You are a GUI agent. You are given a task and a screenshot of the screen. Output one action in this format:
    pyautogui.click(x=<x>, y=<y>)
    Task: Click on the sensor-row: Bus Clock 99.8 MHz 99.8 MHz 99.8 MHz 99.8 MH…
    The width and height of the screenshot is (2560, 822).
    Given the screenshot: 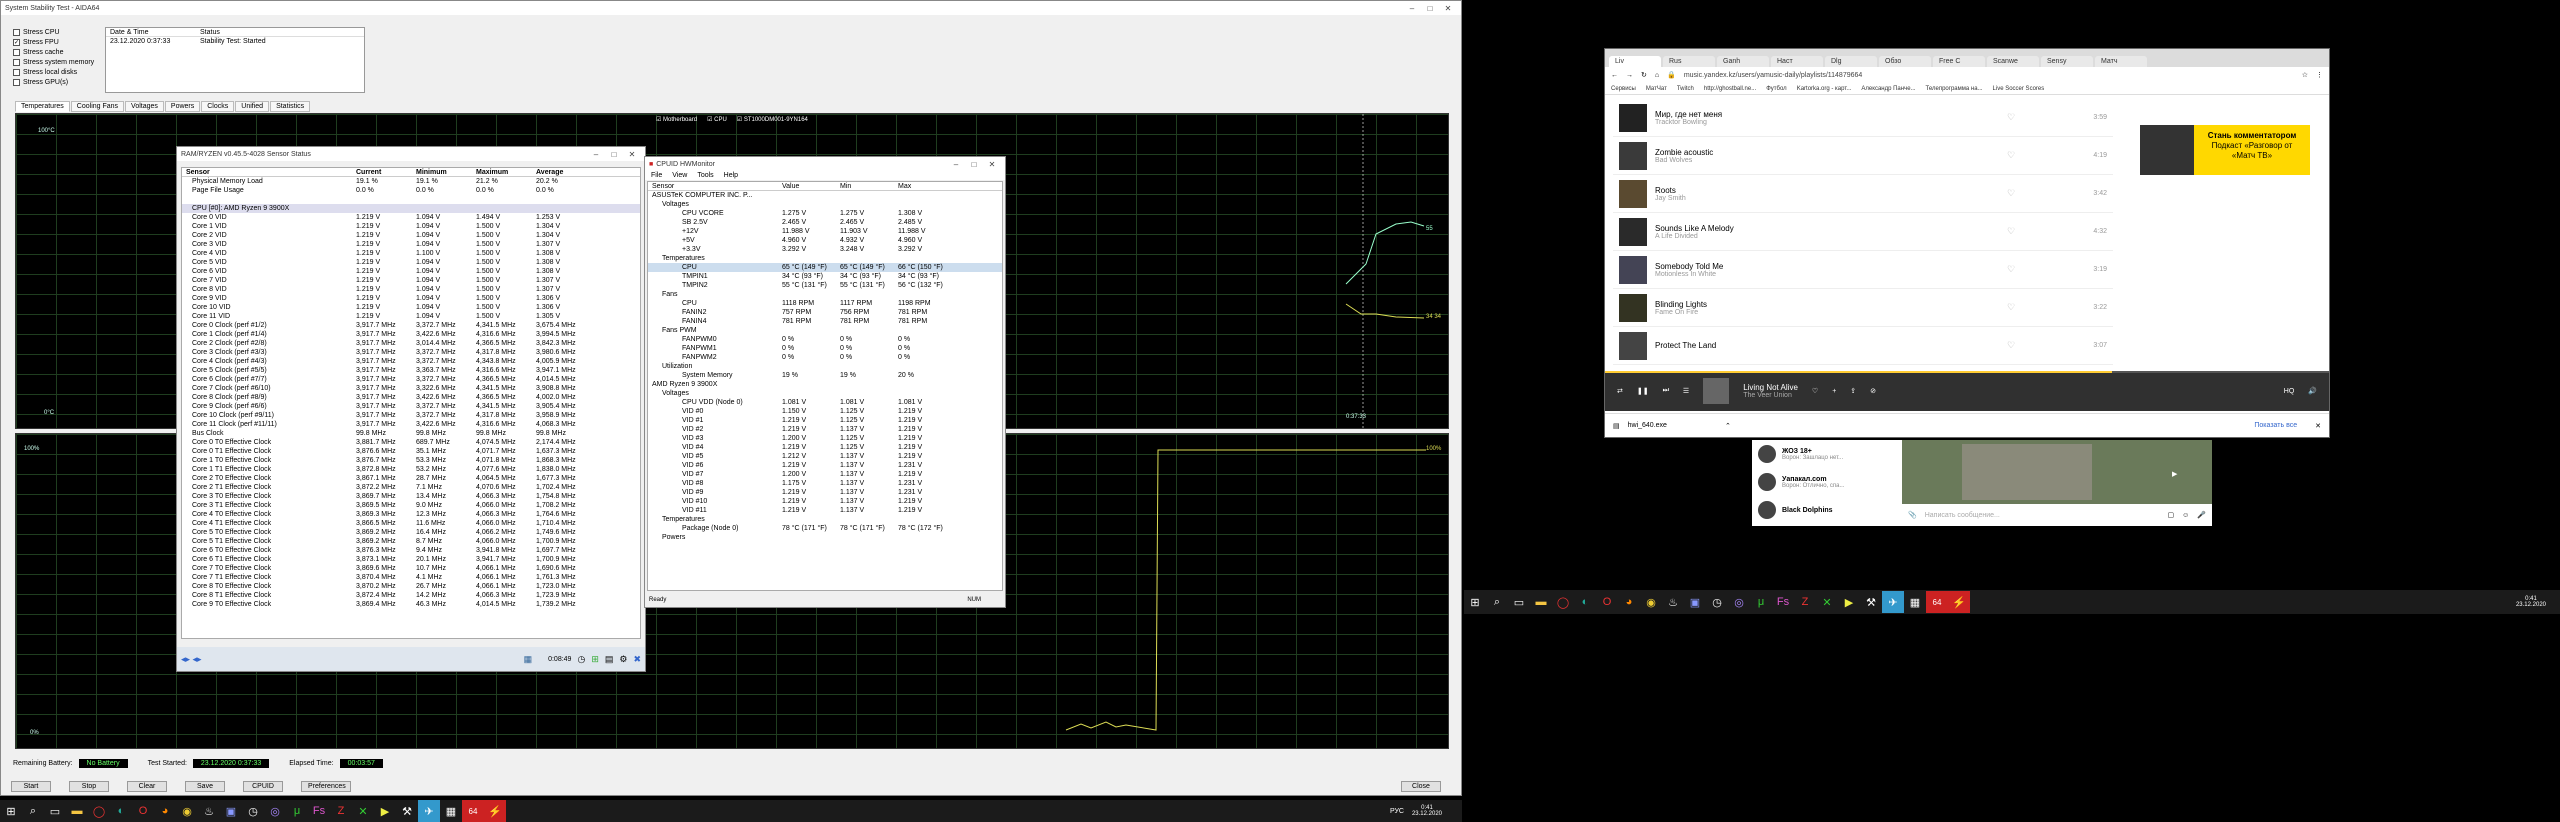 What is the action you would take?
    pyautogui.click(x=411, y=433)
    